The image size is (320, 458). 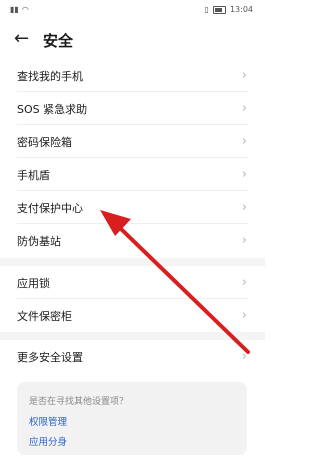 What do you see at coordinates (48, 421) in the screenshot?
I see `link-permission-management: 权限管理` at bounding box center [48, 421].